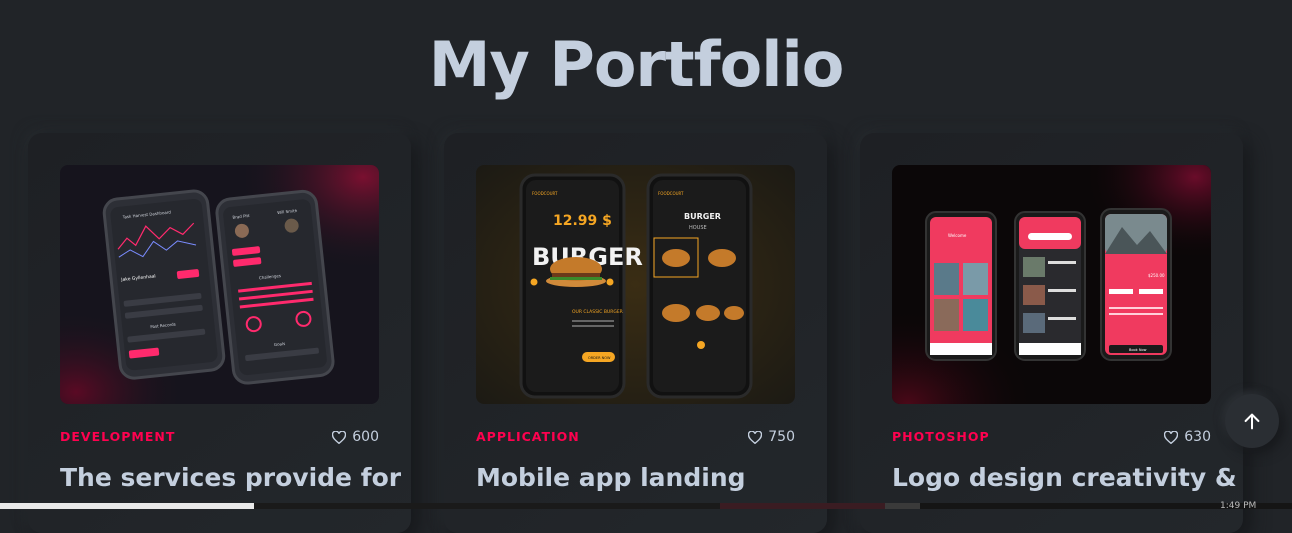 Image resolution: width=1292 pixels, height=533 pixels. What do you see at coordinates (611, 477) in the screenshot?
I see `card-title: Mobile app landing` at bounding box center [611, 477].